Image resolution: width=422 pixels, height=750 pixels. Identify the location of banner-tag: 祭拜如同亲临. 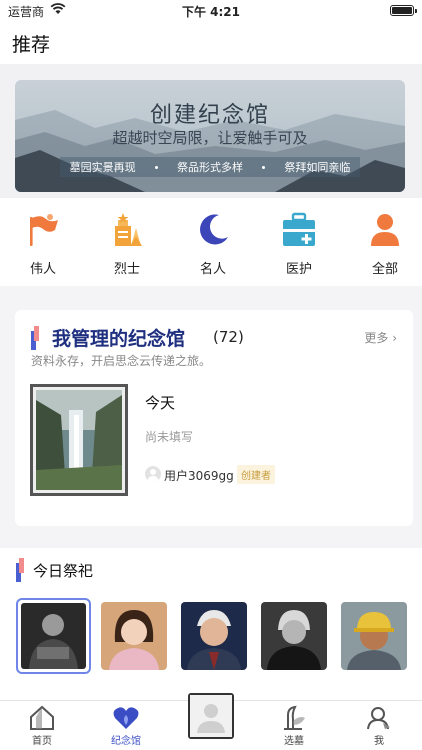
(317, 167).